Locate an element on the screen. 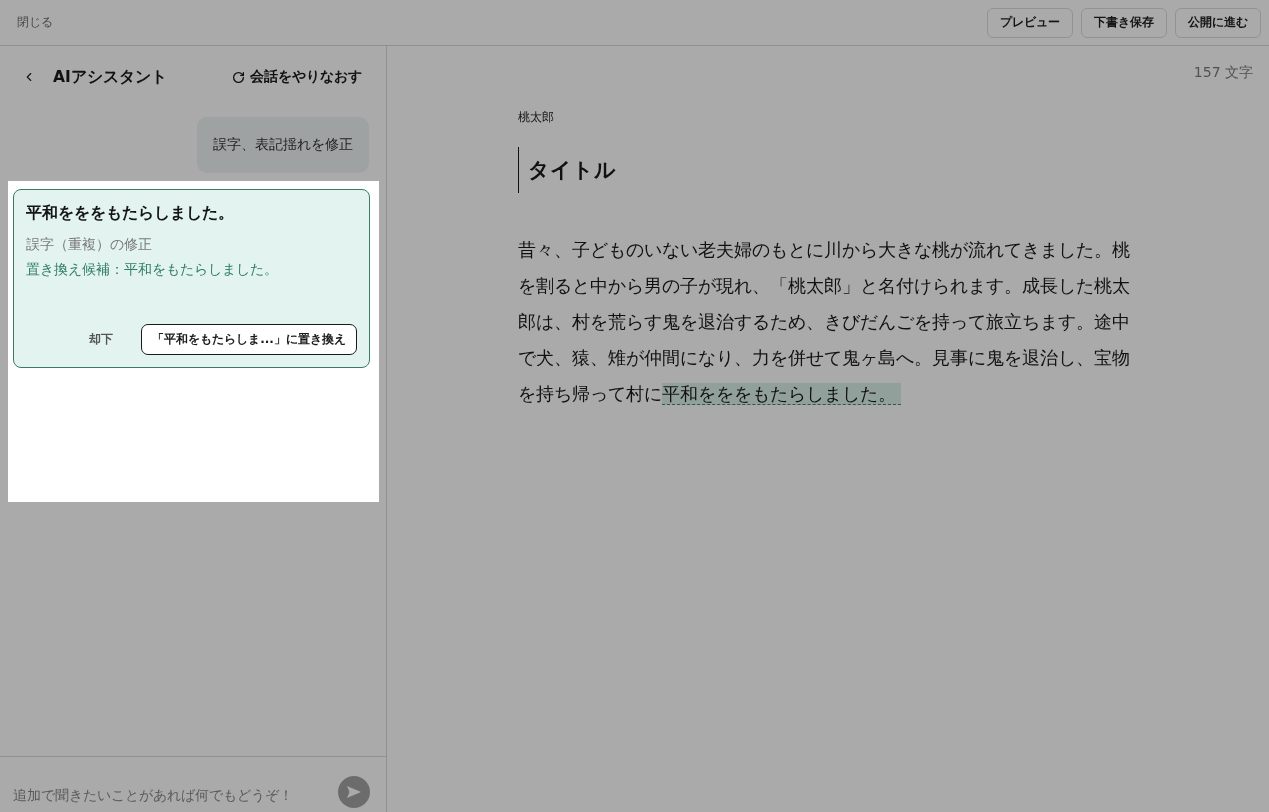 Image resolution: width=1269 pixels, height=812 pixels. panel-title: AIアシスタント is located at coordinates (110, 77).